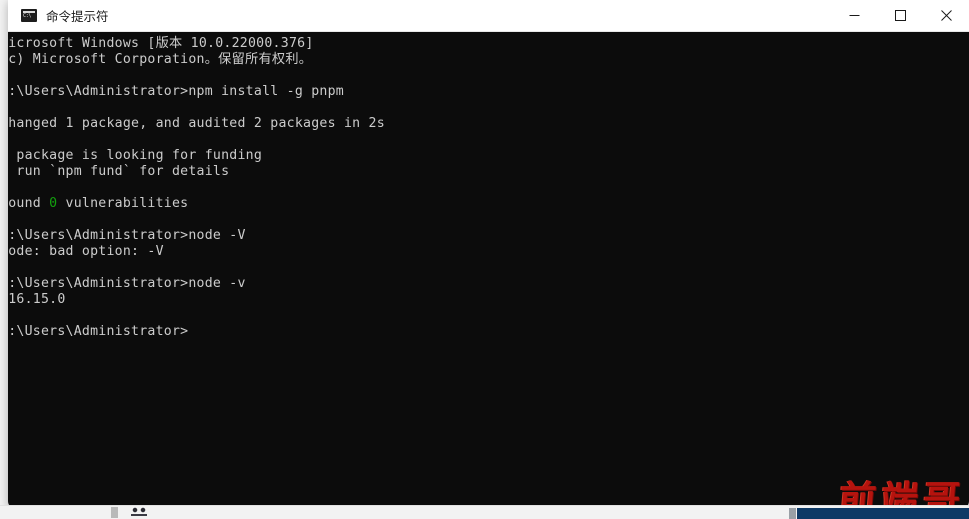  What do you see at coordinates (29, 15) in the screenshot?
I see `cmd-icon` at bounding box center [29, 15].